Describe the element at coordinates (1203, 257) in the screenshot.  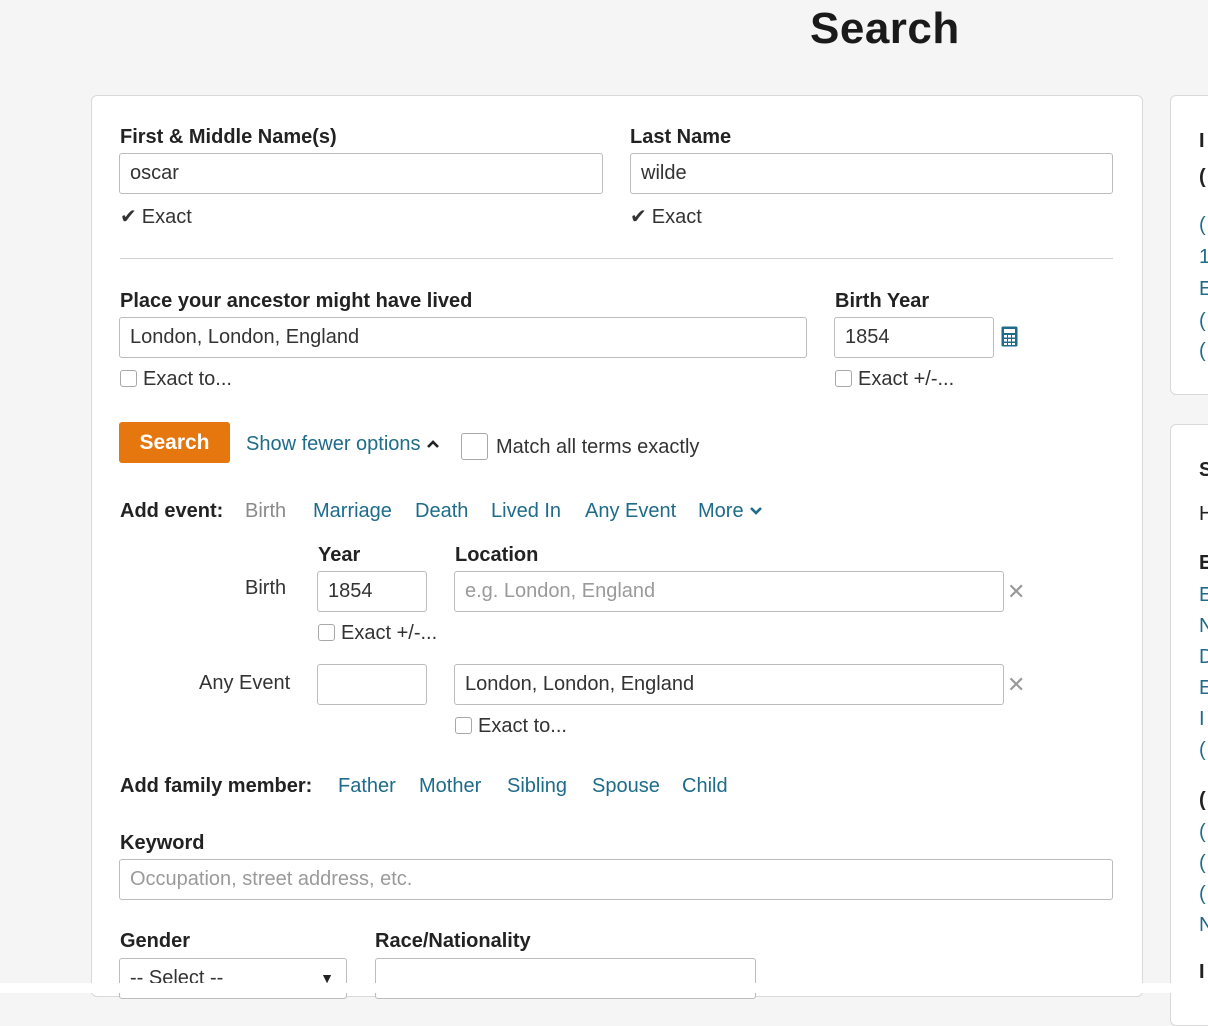
I see `side-glyph: 1` at that location.